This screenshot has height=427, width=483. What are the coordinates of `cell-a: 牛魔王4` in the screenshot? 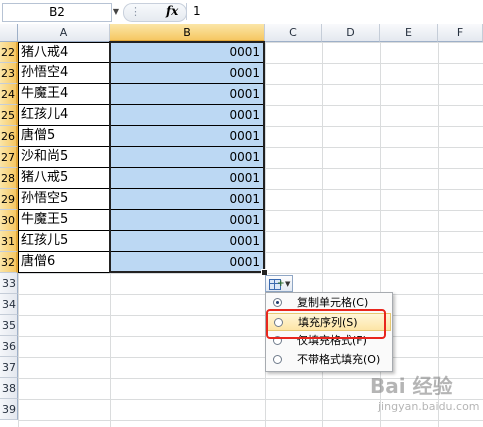 It's located at (64, 94).